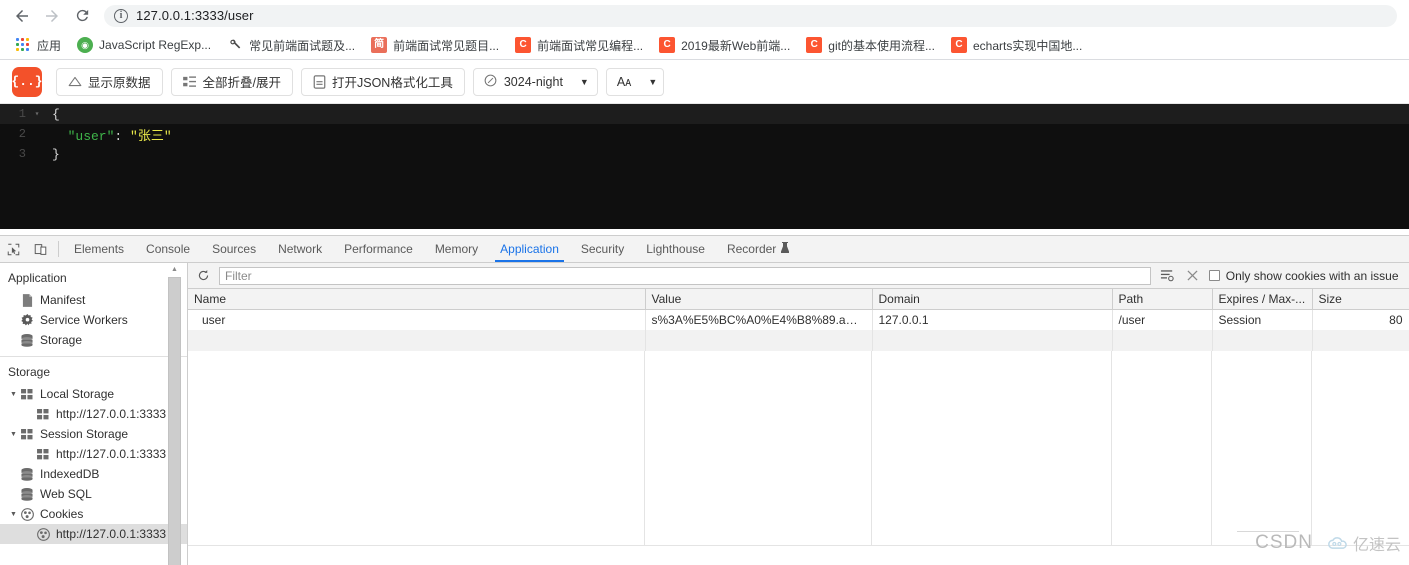  Describe the element at coordinates (93, 514) in the screenshot. I see `sidebar-item-cookies: ▼ Cookies` at that location.